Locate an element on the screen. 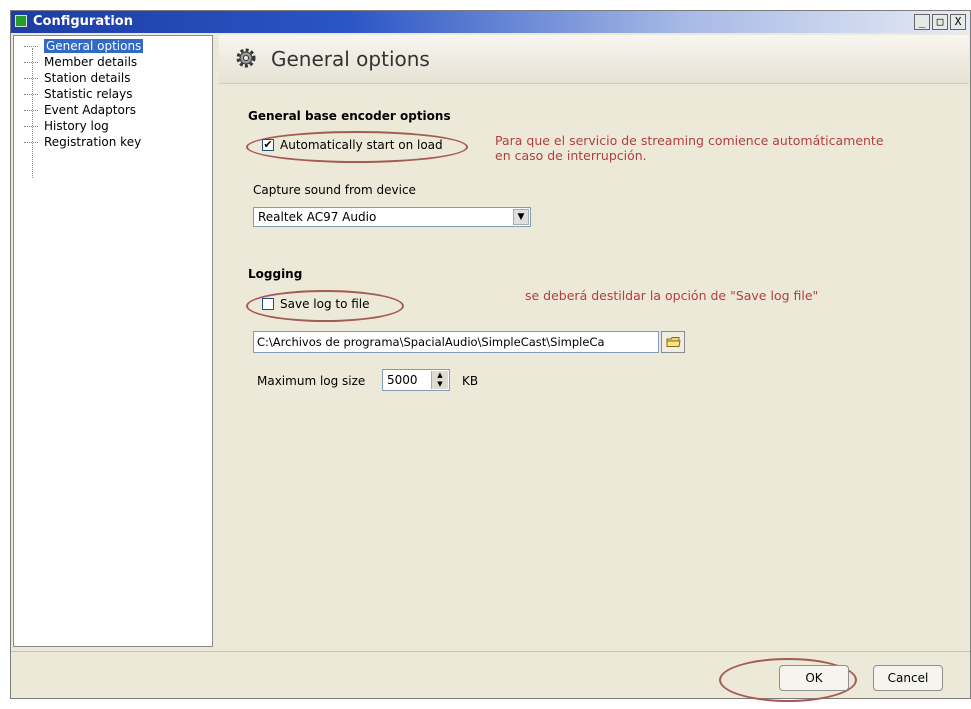 This screenshot has width=971, height=709. ok-button: OK is located at coordinates (814, 678).